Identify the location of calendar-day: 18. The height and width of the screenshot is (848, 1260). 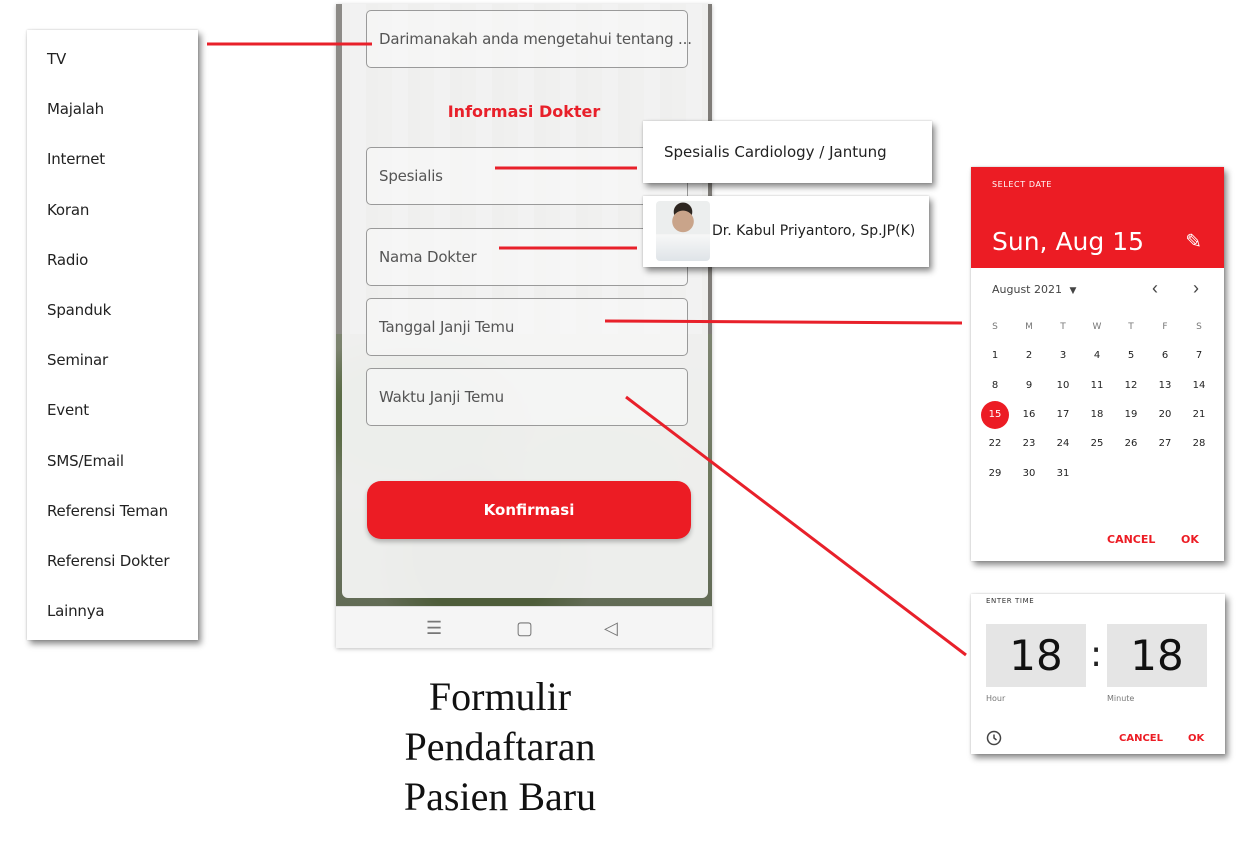
(1097, 415).